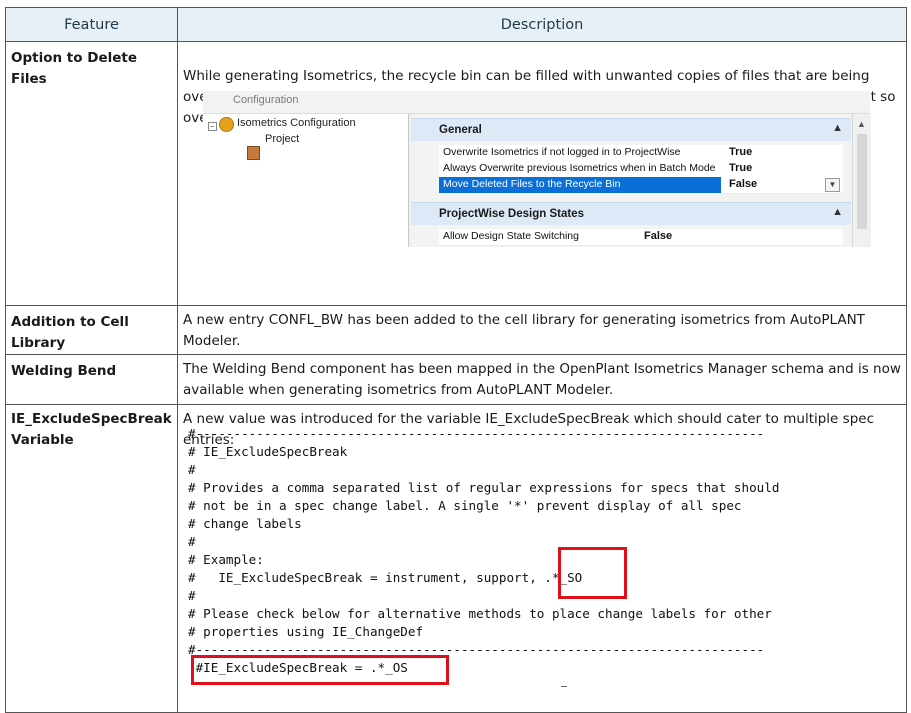  I want to click on feature-name: Welding Bend, so click(91, 379).